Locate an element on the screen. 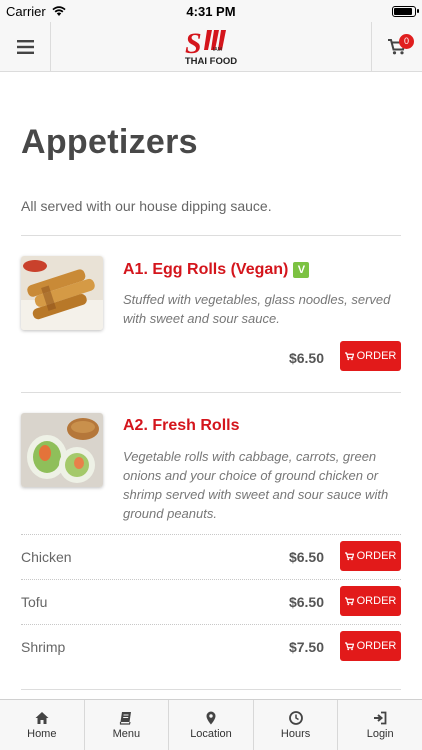 The height and width of the screenshot is (750, 422). option-price: $7.50 is located at coordinates (306, 647).